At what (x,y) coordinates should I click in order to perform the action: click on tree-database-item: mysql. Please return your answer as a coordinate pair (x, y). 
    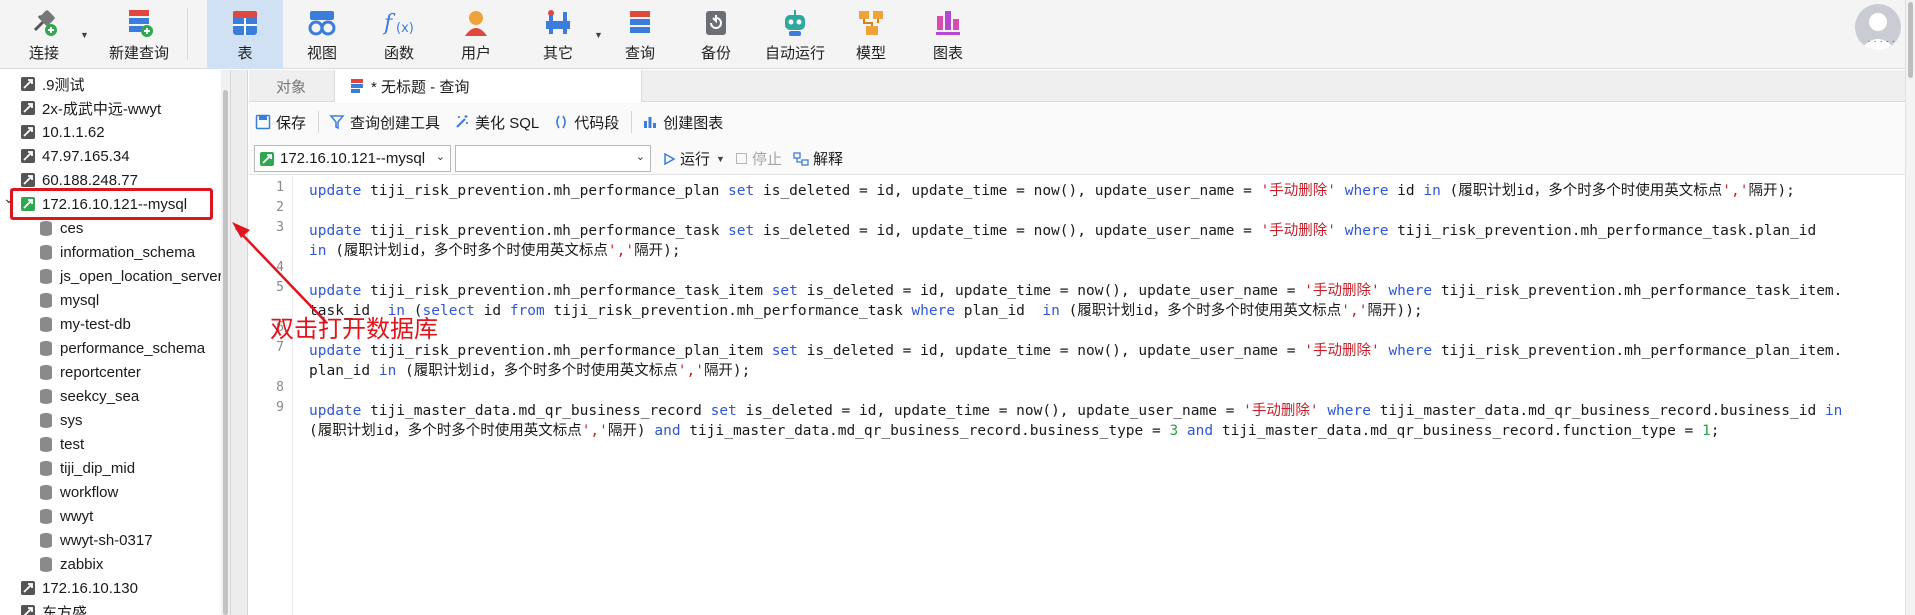
    Looking at the image, I should click on (49, 300).